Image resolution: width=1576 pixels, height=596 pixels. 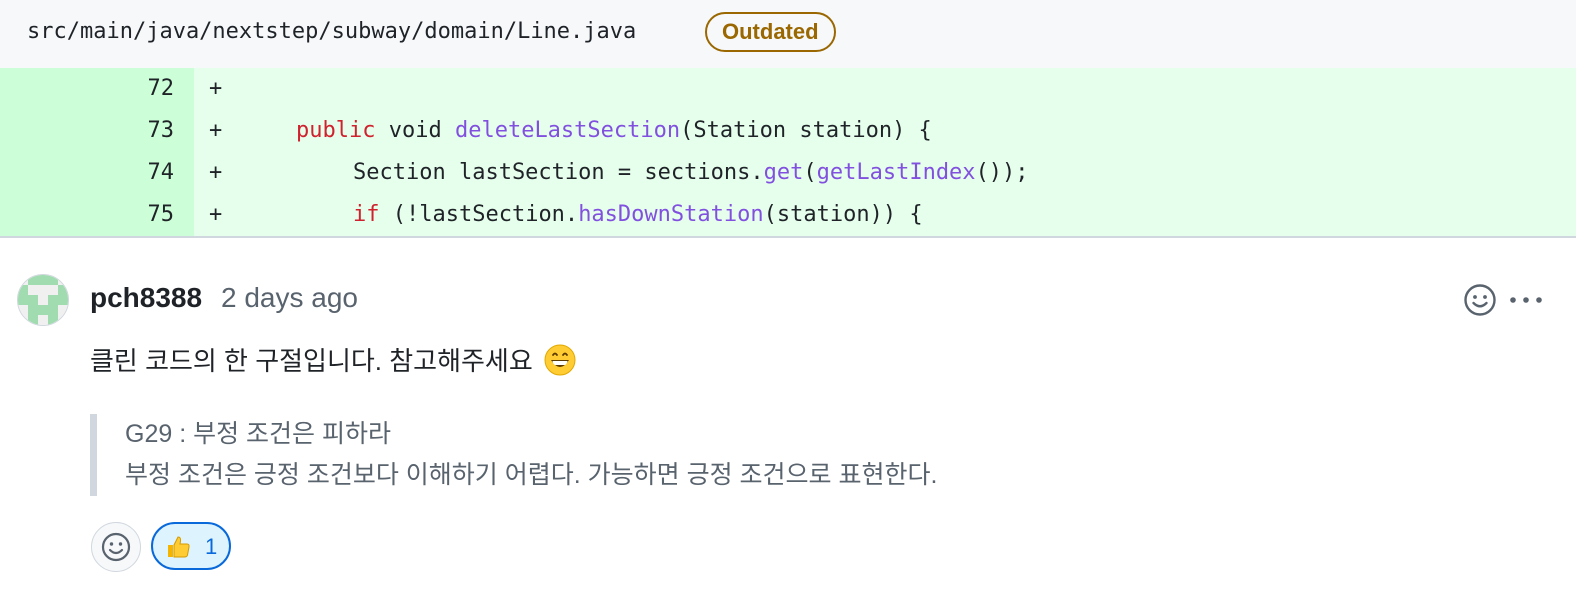 I want to click on code-params: (Station station) {, so click(x=806, y=130).